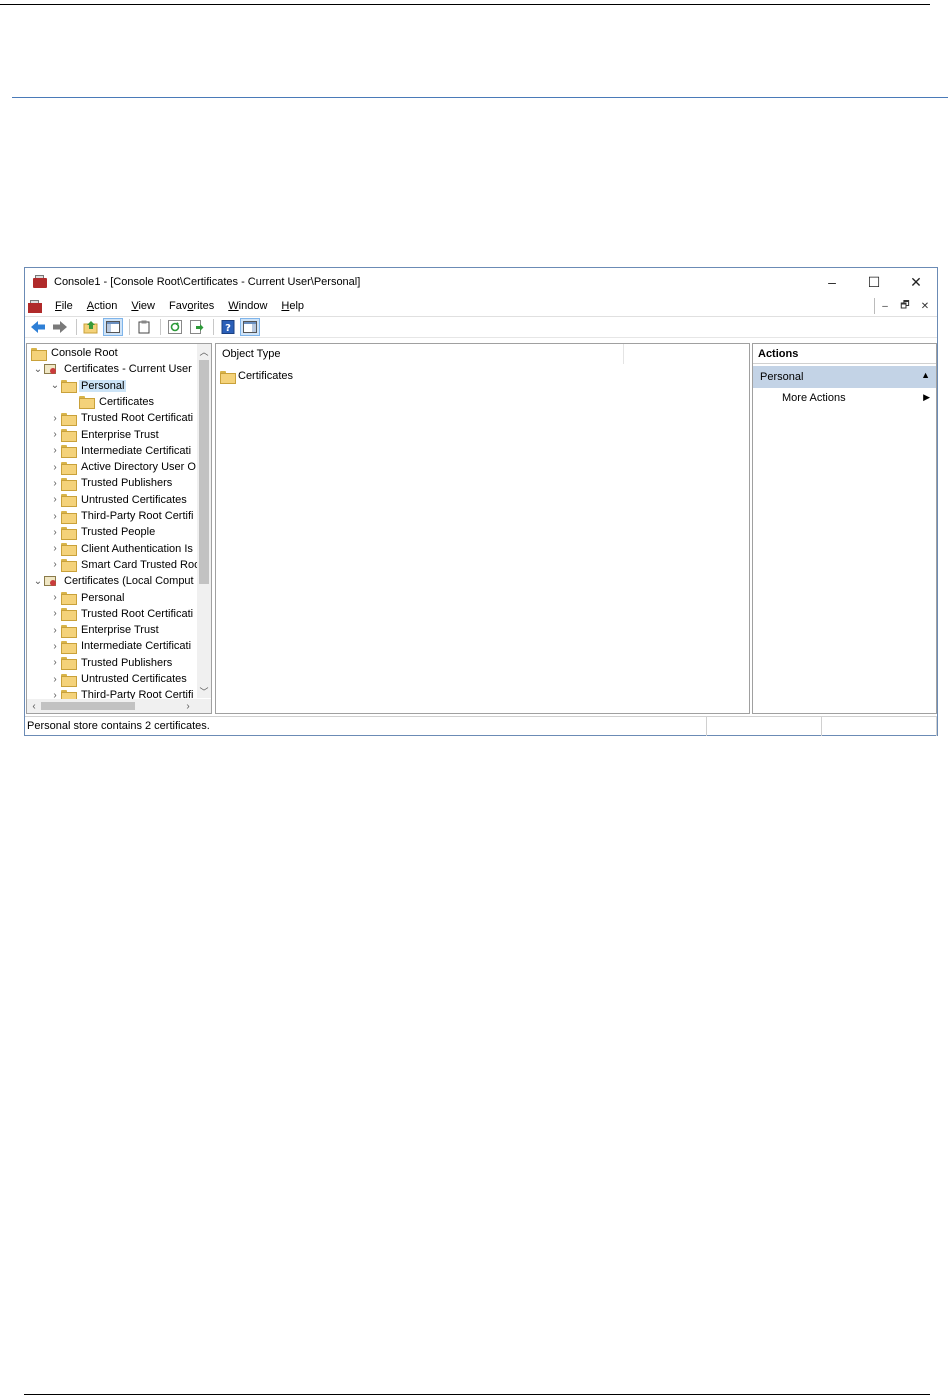 This screenshot has width=950, height=1400. What do you see at coordinates (256, 376) in the screenshot?
I see `list-item: Certificates` at bounding box center [256, 376].